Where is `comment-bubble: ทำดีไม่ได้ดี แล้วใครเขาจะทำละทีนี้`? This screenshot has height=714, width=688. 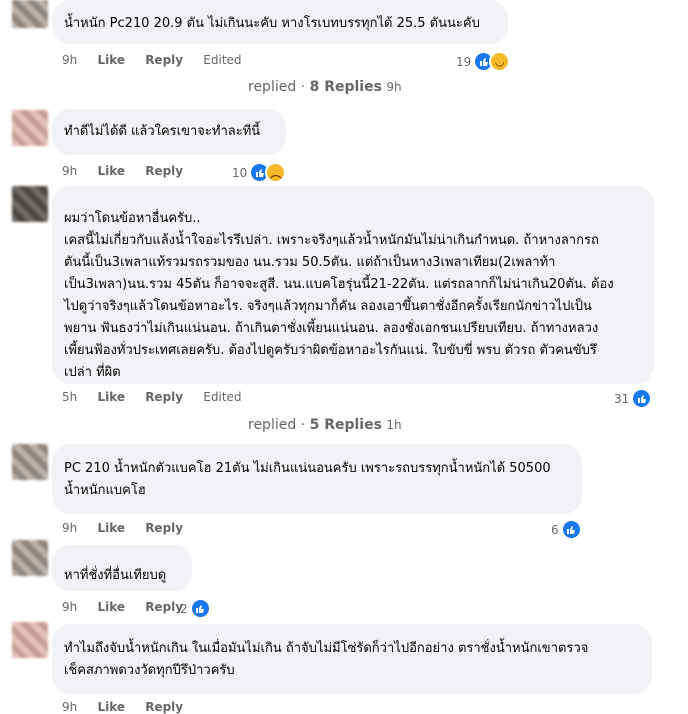
comment-bubble: ทำดีไม่ได้ดี แล้วใครเขาจะทำละทีนี้ is located at coordinates (169, 132).